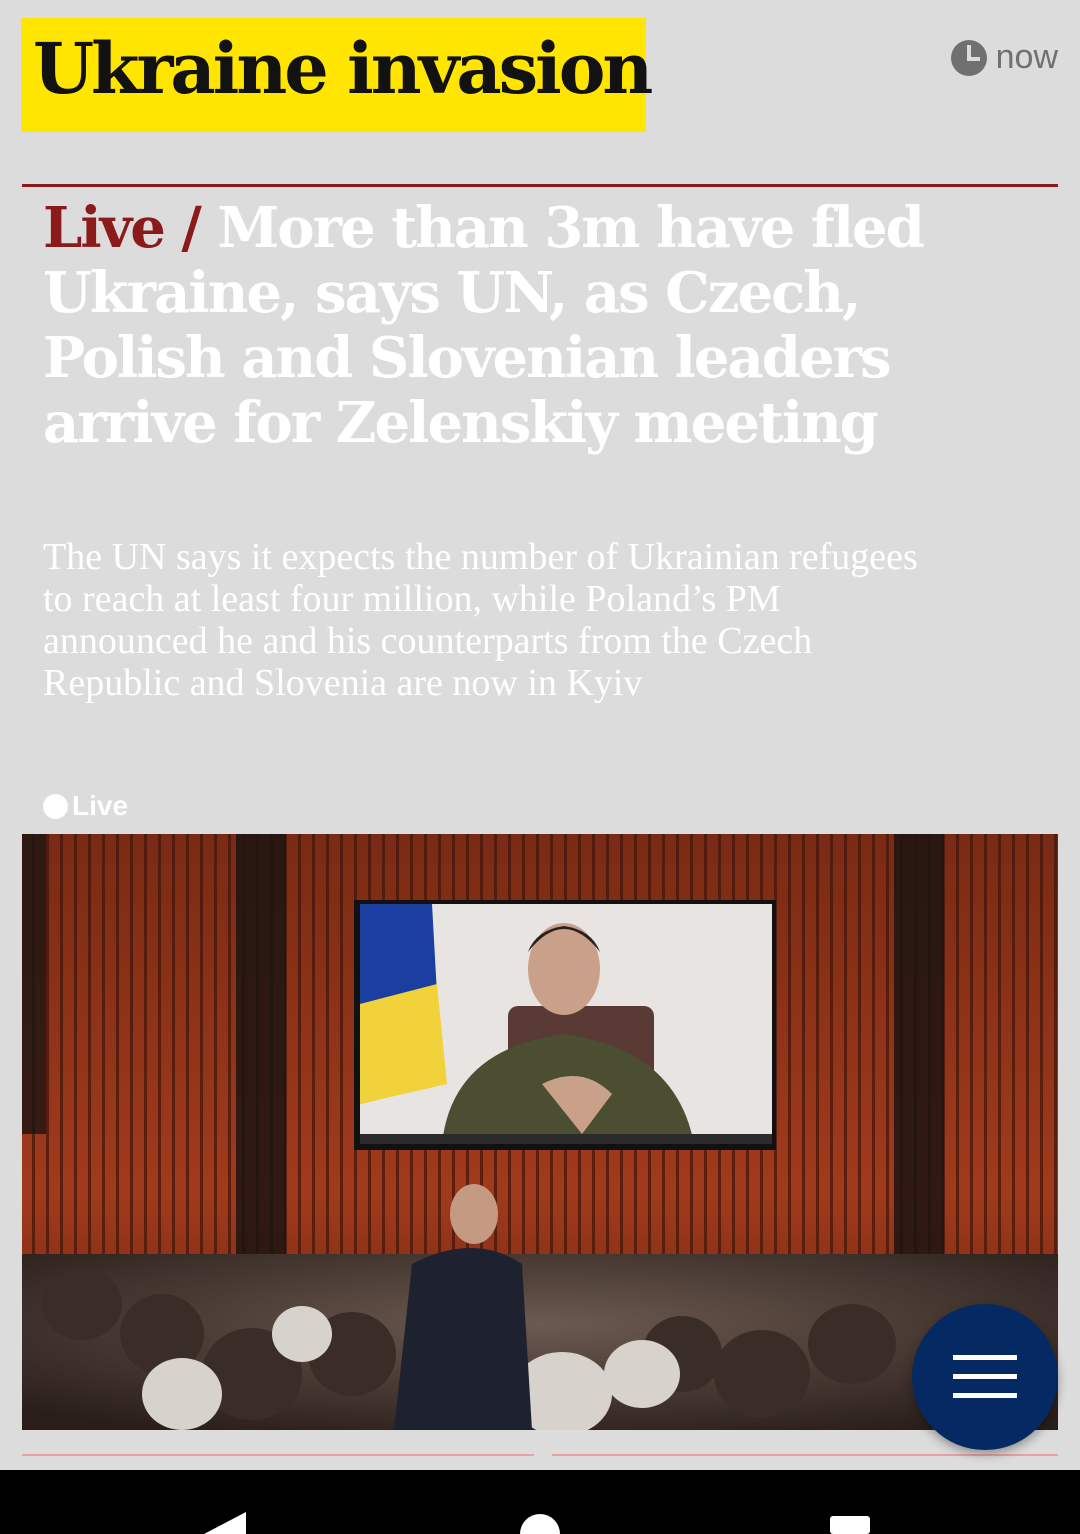  Describe the element at coordinates (540, 185) in the screenshot. I see `headline-divider` at that location.